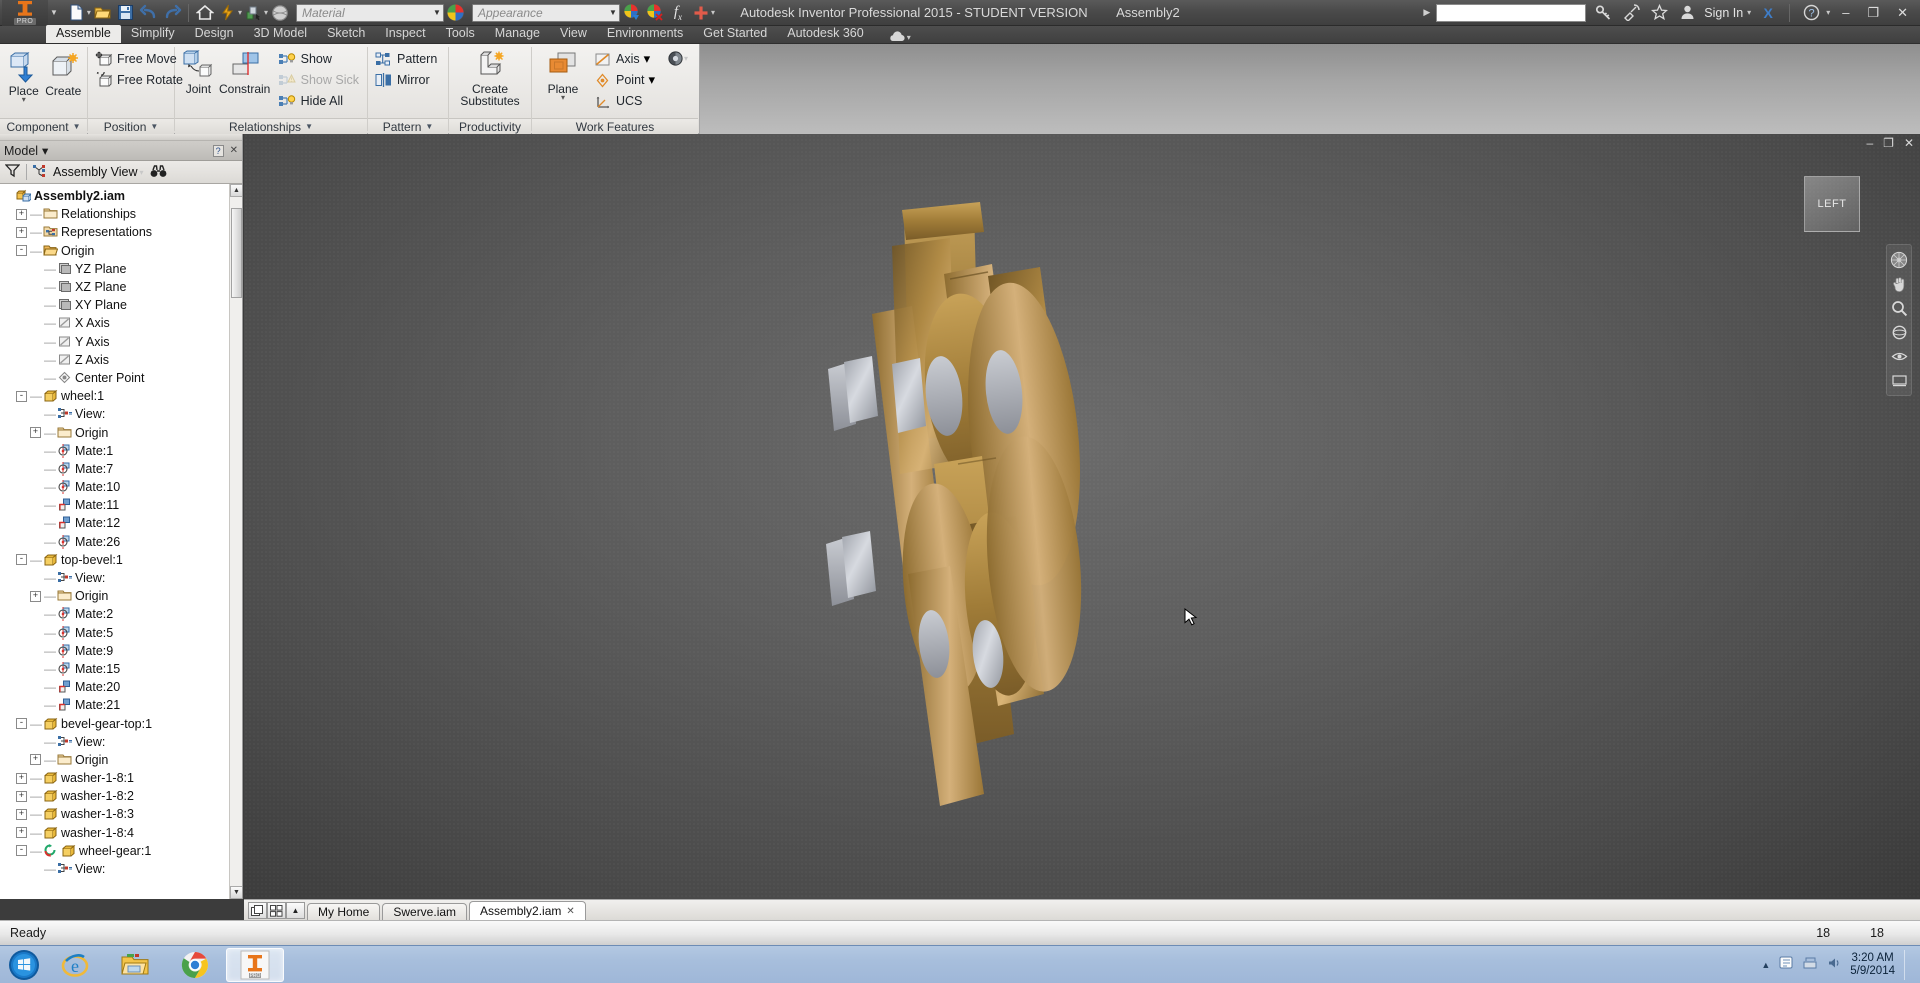  What do you see at coordinates (1723, 13) in the screenshot?
I see `sign-in-button: Sign In` at bounding box center [1723, 13].